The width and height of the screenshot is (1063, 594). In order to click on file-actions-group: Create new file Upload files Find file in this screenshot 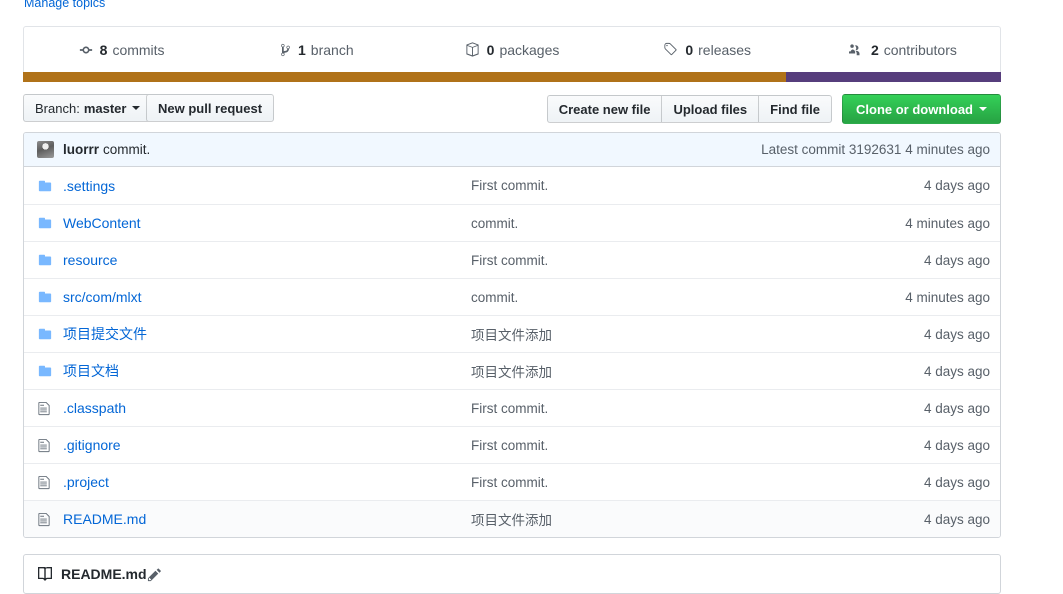, I will do `click(689, 109)`.